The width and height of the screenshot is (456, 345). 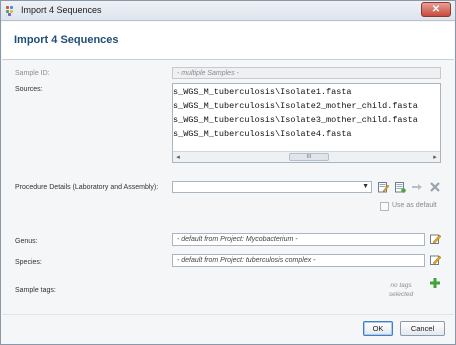 What do you see at coordinates (228, 314) in the screenshot?
I see `footer-divider` at bounding box center [228, 314].